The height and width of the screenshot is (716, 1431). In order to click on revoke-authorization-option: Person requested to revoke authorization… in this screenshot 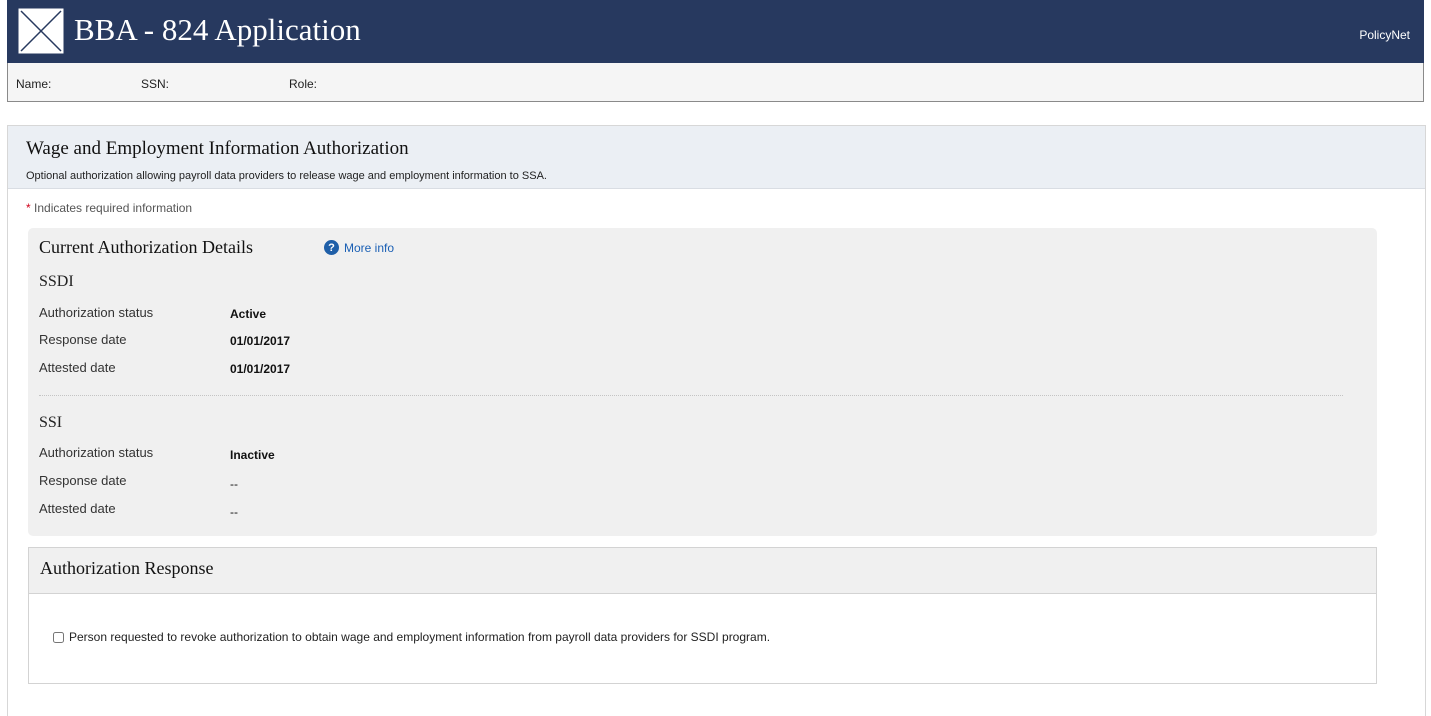, I will do `click(411, 637)`.